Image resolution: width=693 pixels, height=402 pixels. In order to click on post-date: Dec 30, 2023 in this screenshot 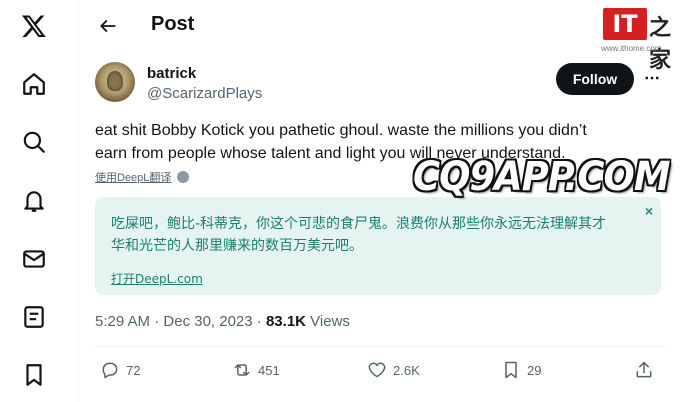, I will do `click(207, 321)`.